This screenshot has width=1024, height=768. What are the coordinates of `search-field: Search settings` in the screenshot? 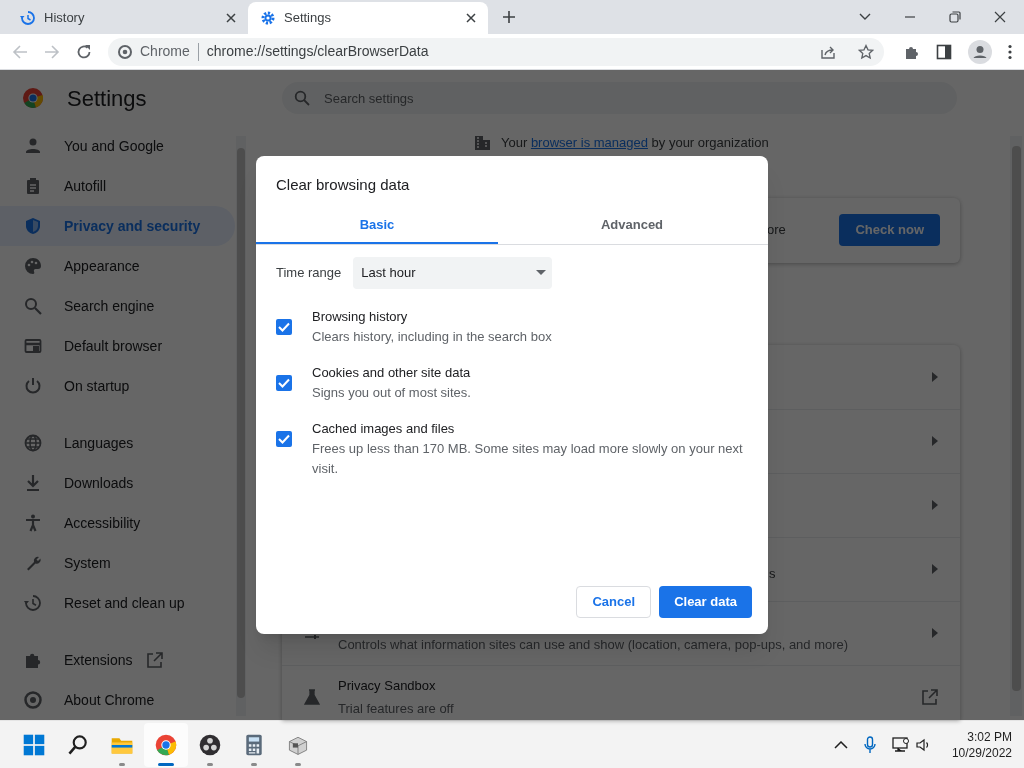 It's located at (619, 98).